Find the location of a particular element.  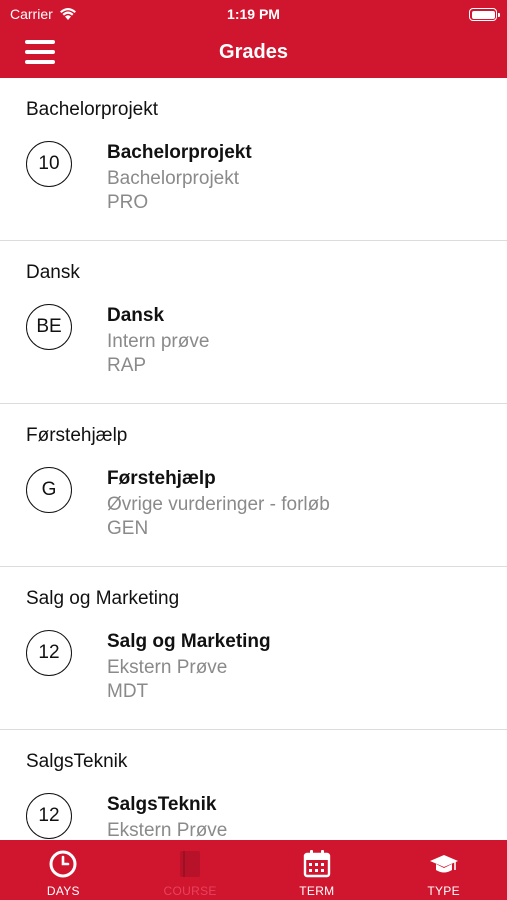

course-name: SalgsTeknik is located at coordinates (162, 804).